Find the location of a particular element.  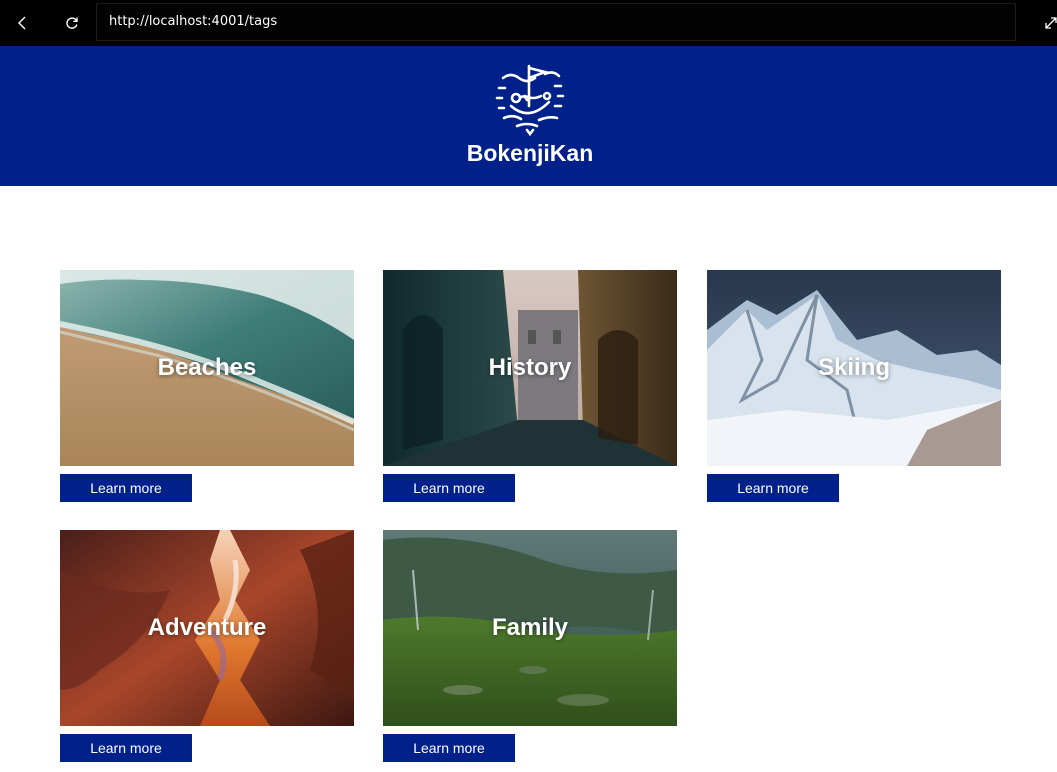

beaches-image: Beaches is located at coordinates (207, 368).